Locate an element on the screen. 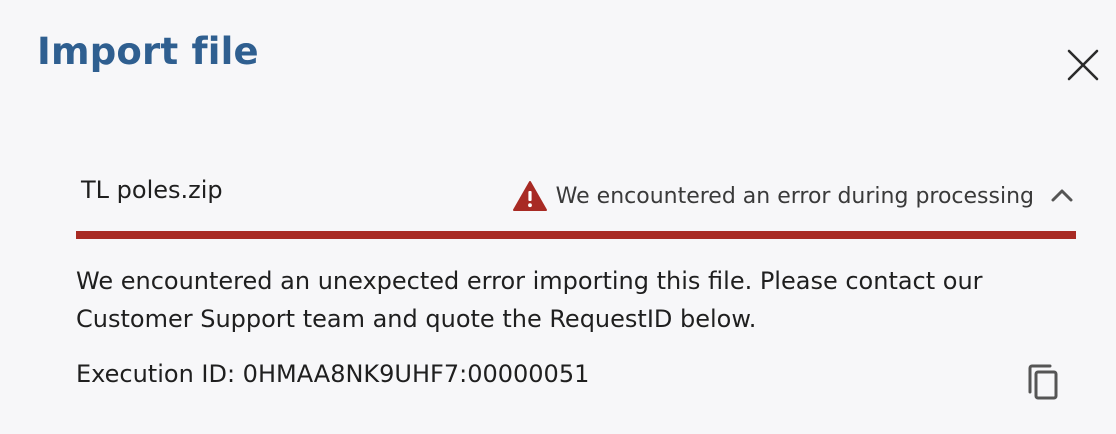  collapse-button is located at coordinates (1062, 196).